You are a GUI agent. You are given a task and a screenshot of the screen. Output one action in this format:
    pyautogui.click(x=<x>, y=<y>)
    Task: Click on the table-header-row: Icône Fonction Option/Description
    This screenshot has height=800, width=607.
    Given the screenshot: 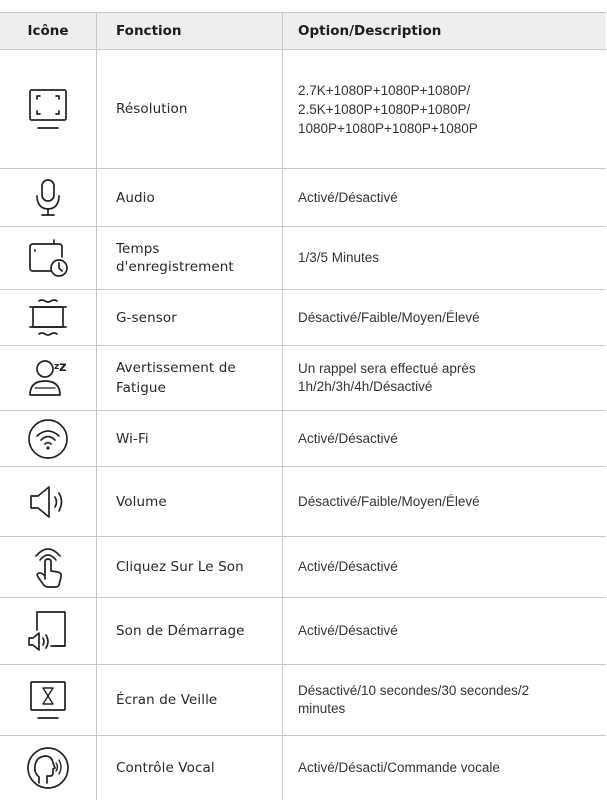 What is the action you would take?
    pyautogui.click(x=303, y=31)
    